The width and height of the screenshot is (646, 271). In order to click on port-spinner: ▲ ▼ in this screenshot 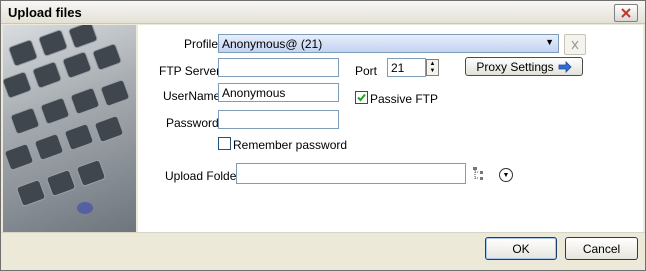, I will do `click(432, 67)`.